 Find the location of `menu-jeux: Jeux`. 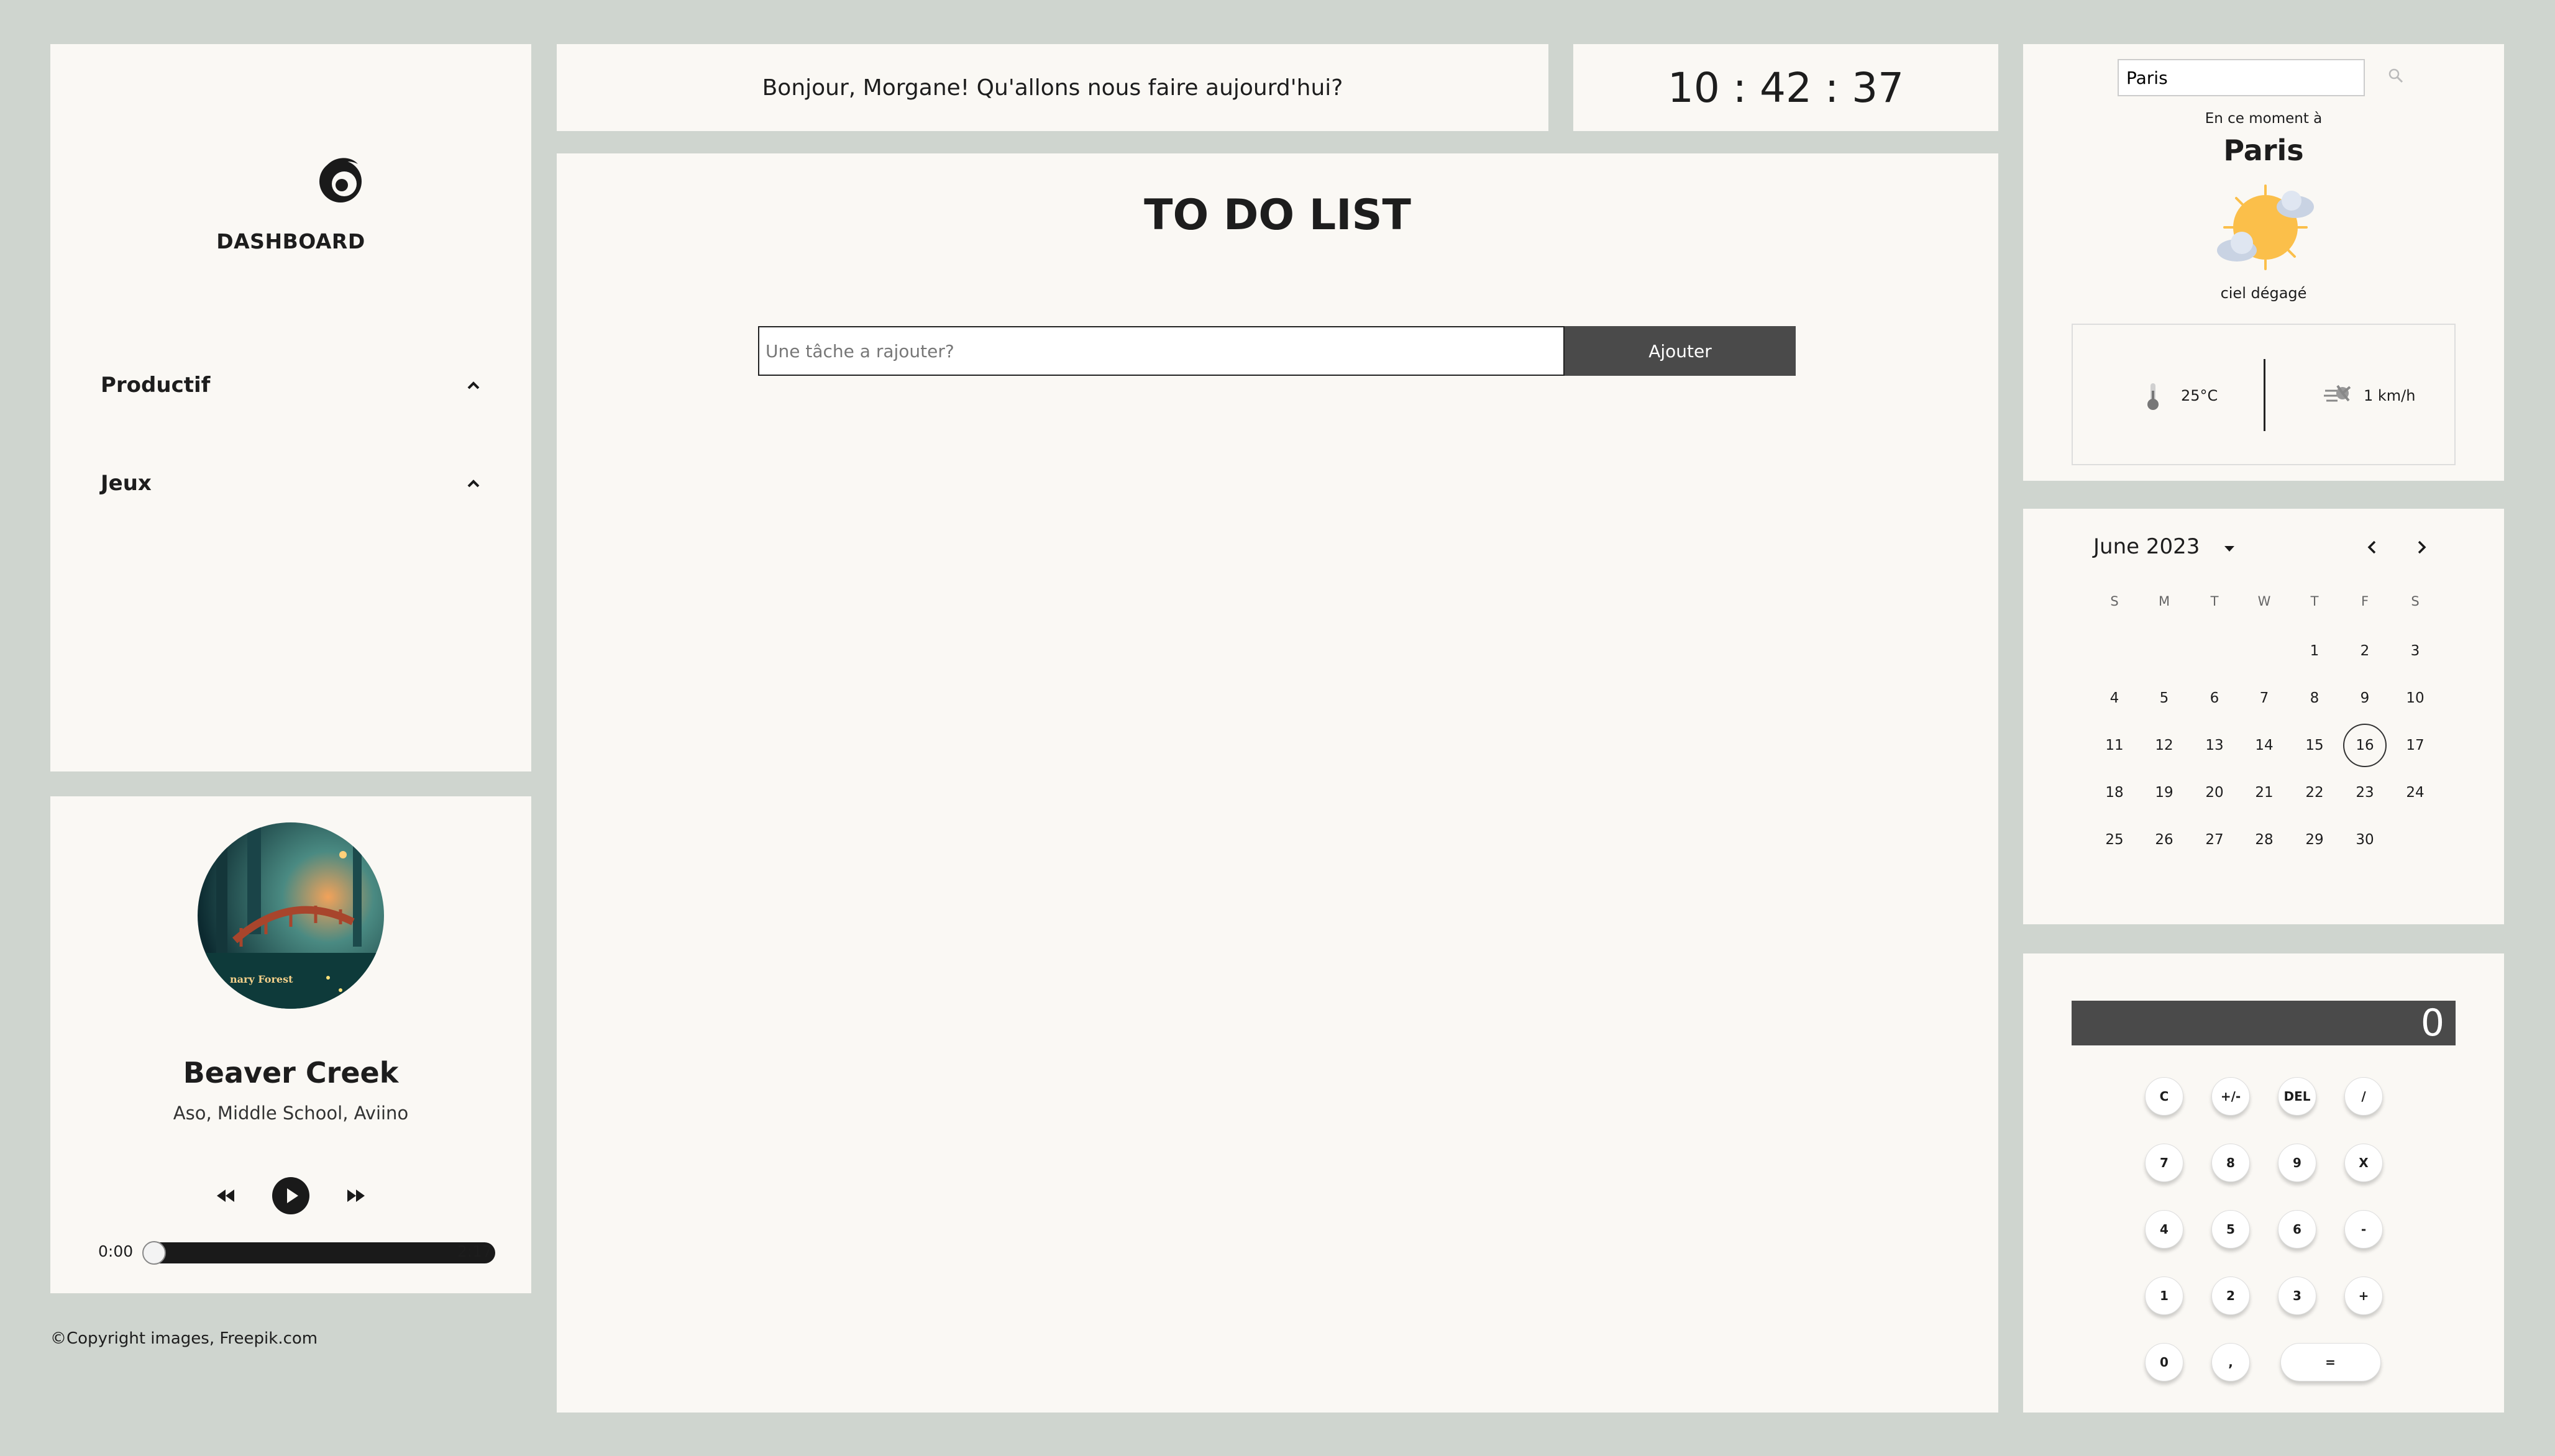

menu-jeux: Jeux is located at coordinates (293, 484).